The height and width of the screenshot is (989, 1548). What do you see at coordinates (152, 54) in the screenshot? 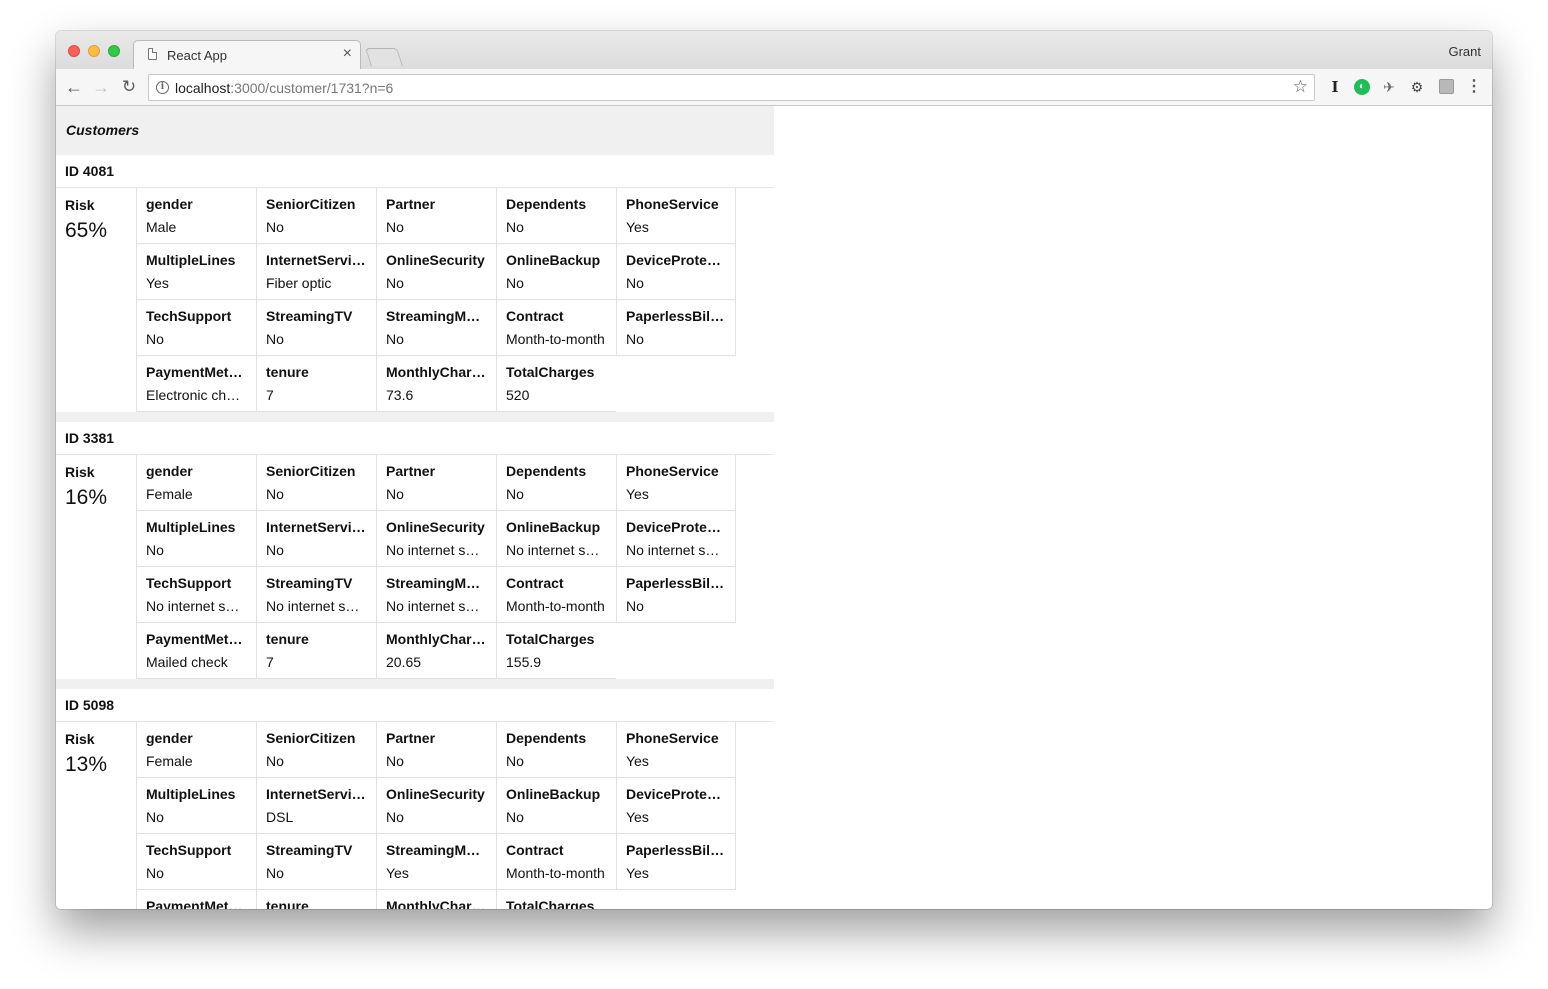
I see `document-icon` at bounding box center [152, 54].